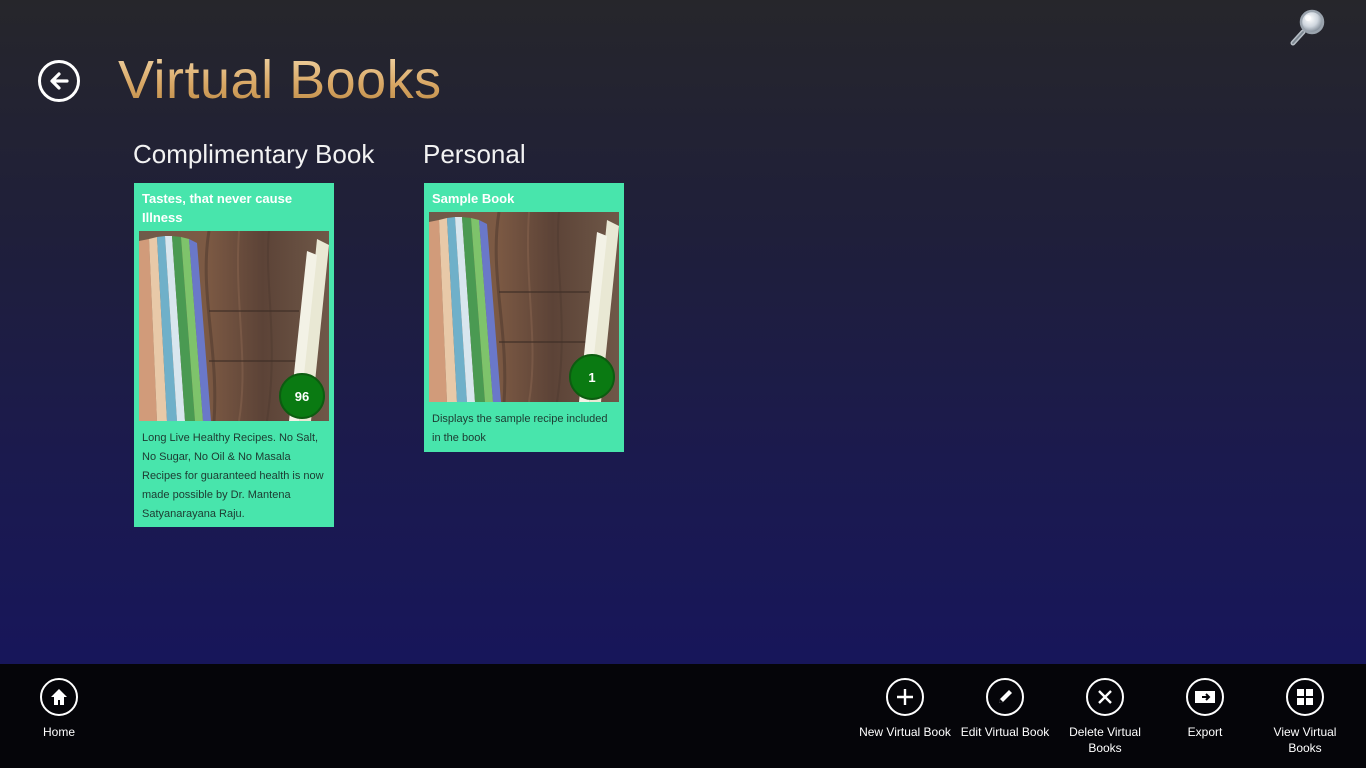 This screenshot has height=768, width=1366. Describe the element at coordinates (234, 326) in the screenshot. I see `book-cover-image: 96` at that location.